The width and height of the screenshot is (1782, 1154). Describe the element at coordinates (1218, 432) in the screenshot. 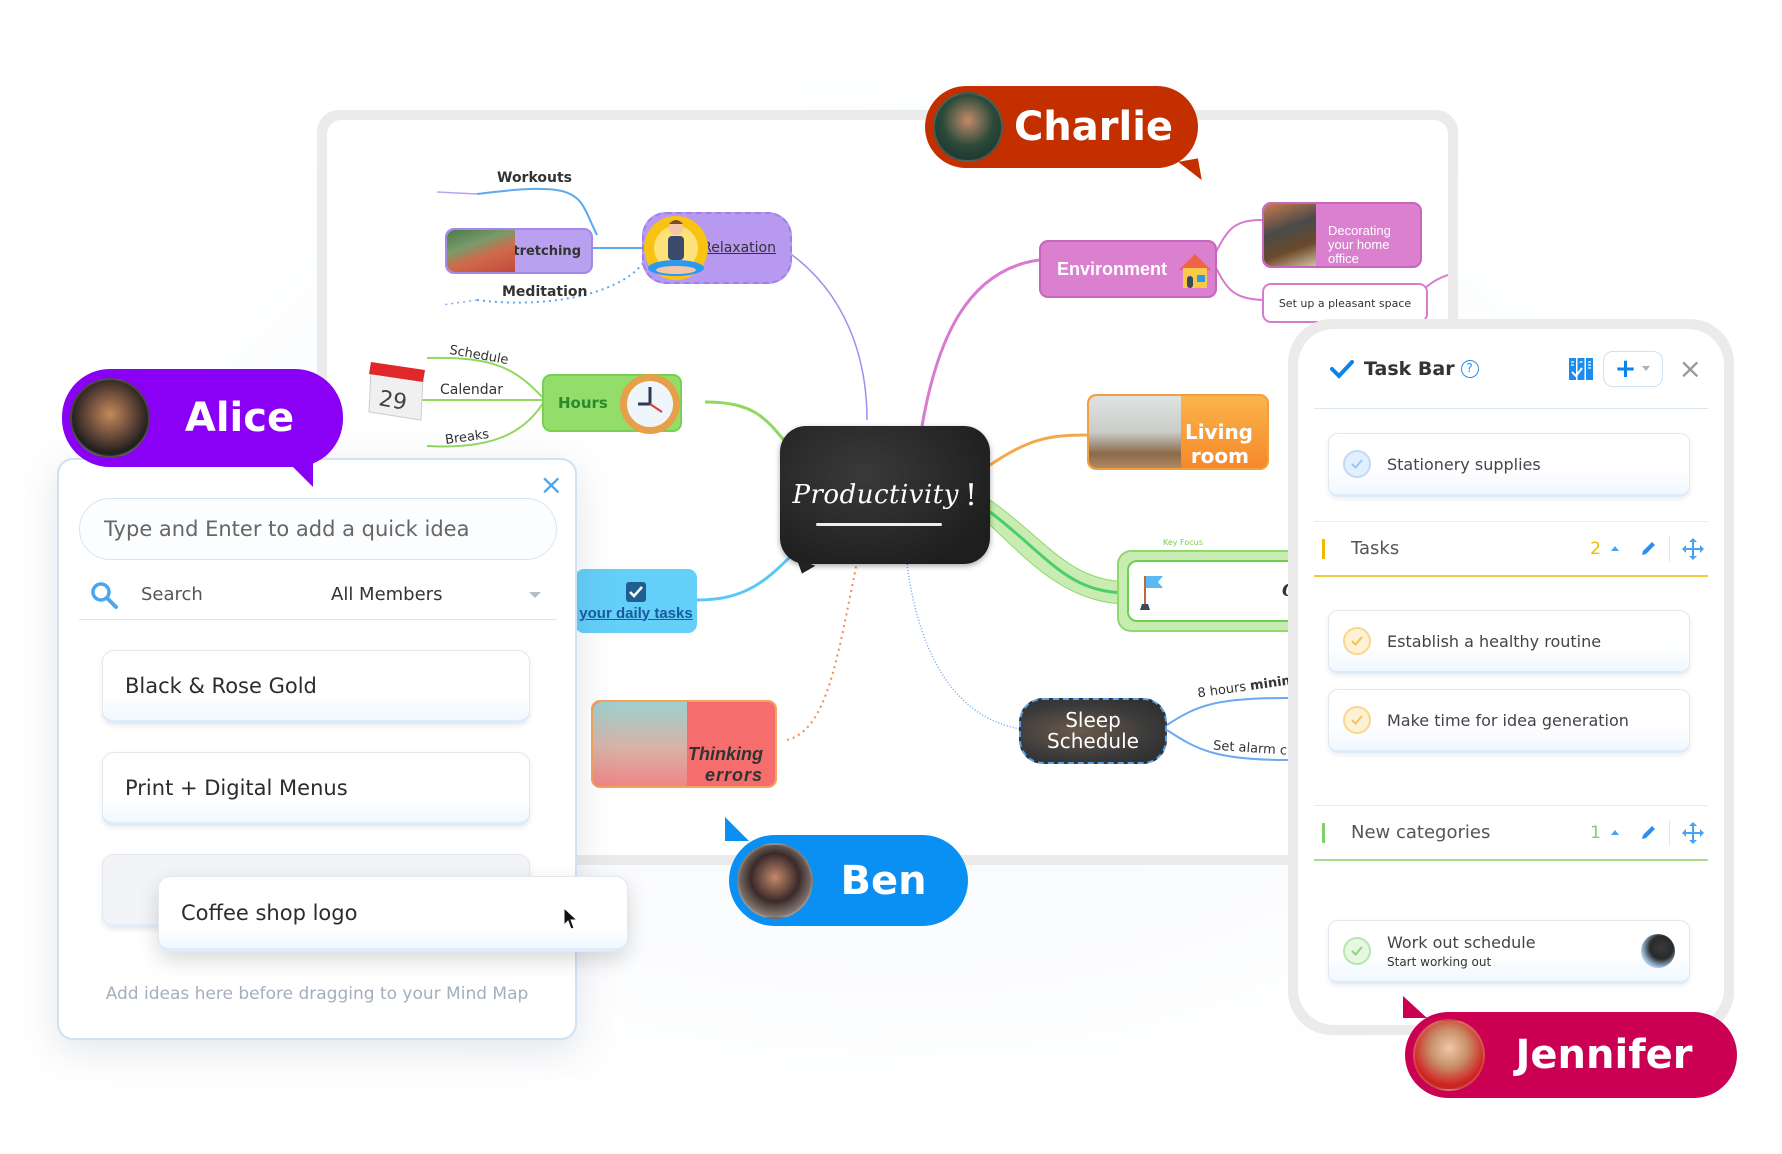

I see `node-living-room-label-1: Living` at that location.